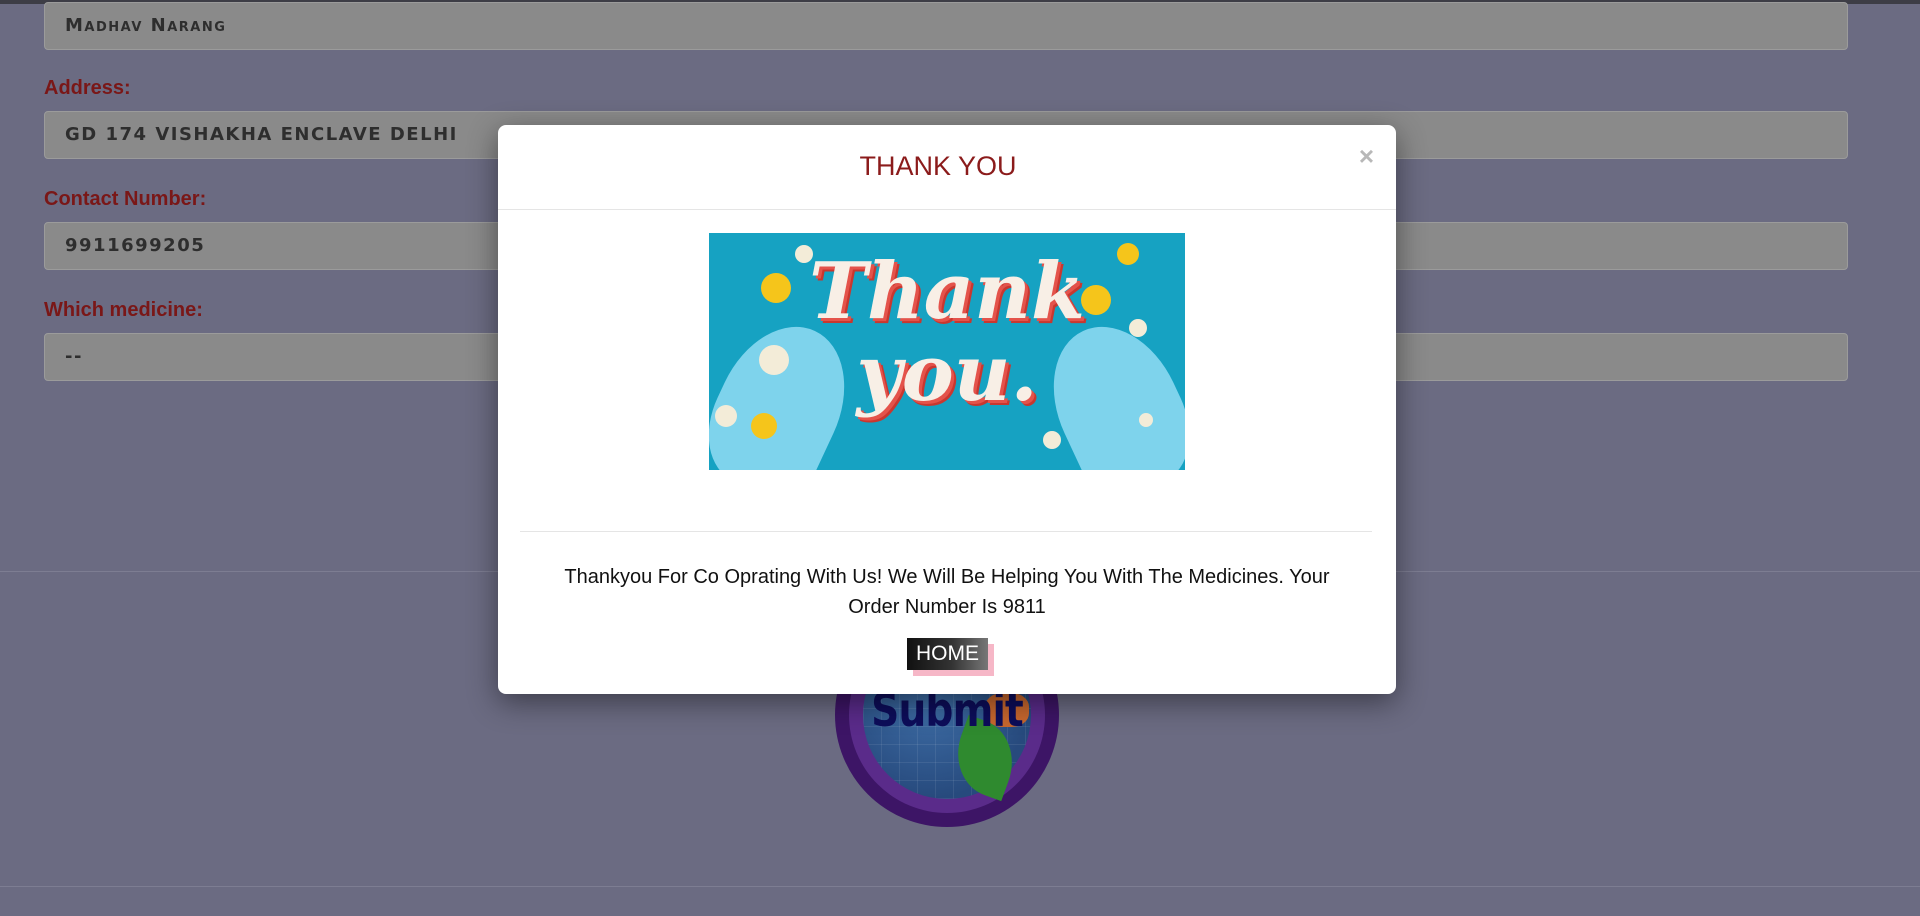 The width and height of the screenshot is (1920, 916). What do you see at coordinates (1366, 156) in the screenshot?
I see `close-icon: ×` at bounding box center [1366, 156].